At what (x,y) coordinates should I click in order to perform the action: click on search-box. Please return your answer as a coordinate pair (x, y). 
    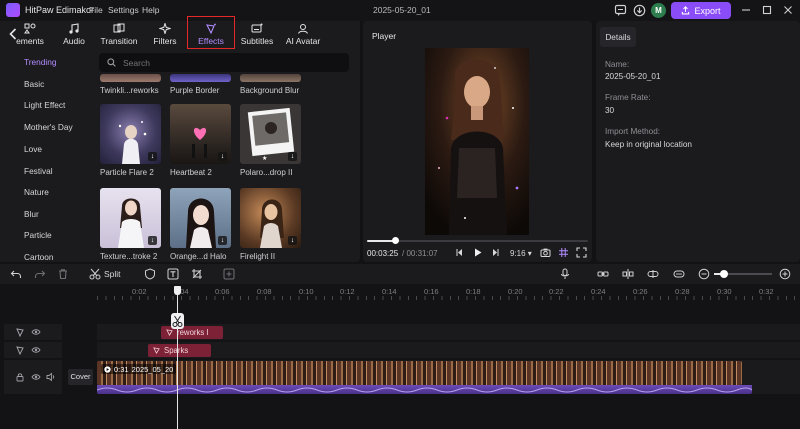
    Looking at the image, I should click on (224, 62).